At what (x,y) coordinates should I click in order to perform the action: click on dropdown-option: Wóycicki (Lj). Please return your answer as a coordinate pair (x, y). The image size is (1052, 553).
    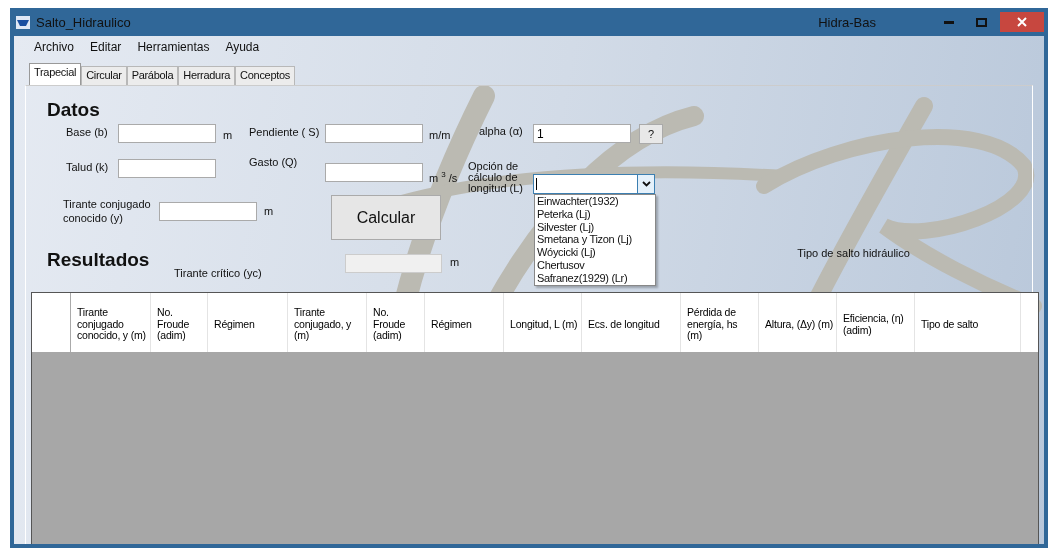
    Looking at the image, I should click on (595, 252).